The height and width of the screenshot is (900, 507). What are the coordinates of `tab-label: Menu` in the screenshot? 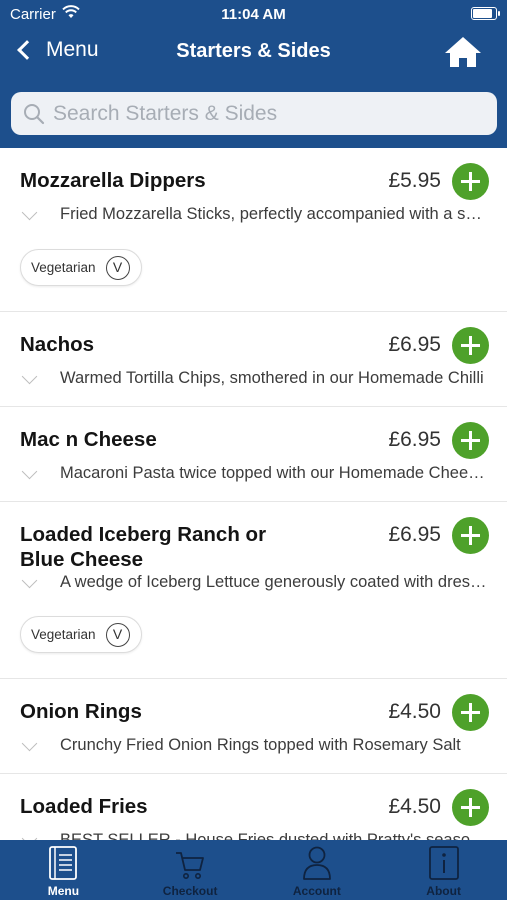 It's located at (63, 891).